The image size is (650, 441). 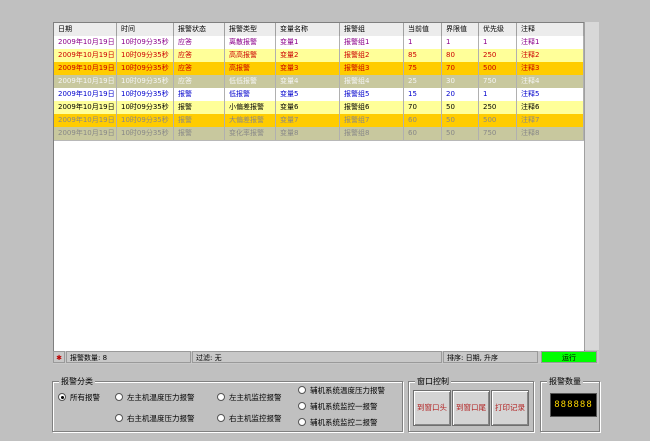 What do you see at coordinates (155, 418) in the screenshot?
I see `radio-right-main-temp-pressure: 右主机温度压力报警` at bounding box center [155, 418].